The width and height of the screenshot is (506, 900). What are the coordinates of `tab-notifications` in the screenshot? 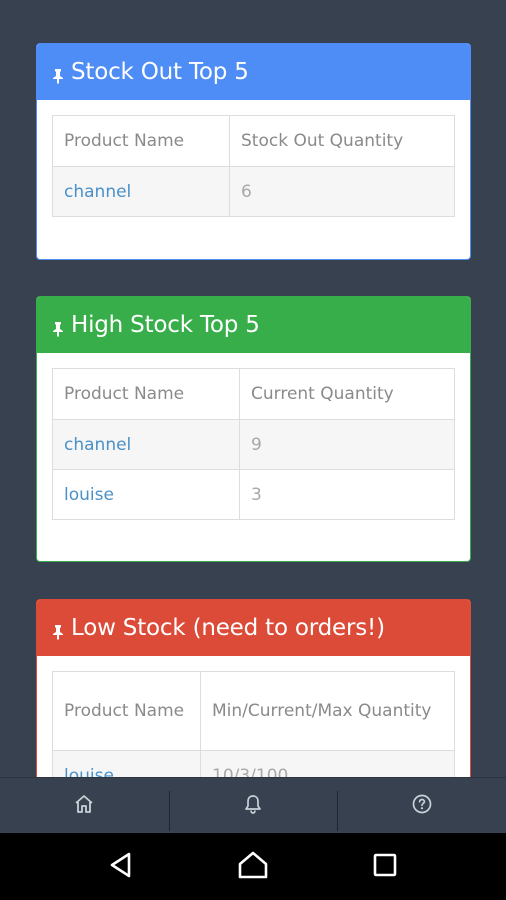 It's located at (253, 805).